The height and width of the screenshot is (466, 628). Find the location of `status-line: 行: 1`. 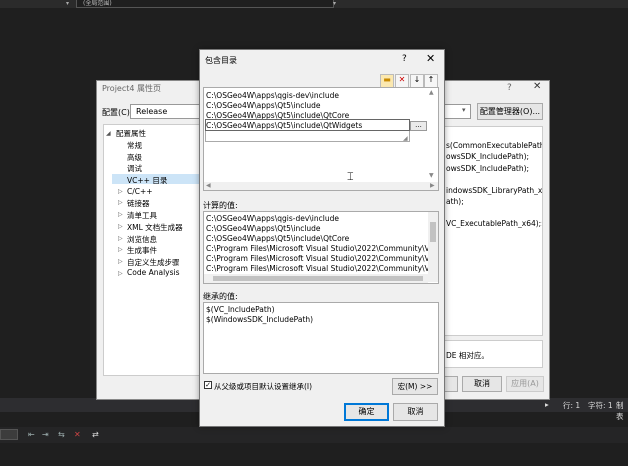

status-line: 行: 1 is located at coordinates (572, 405).